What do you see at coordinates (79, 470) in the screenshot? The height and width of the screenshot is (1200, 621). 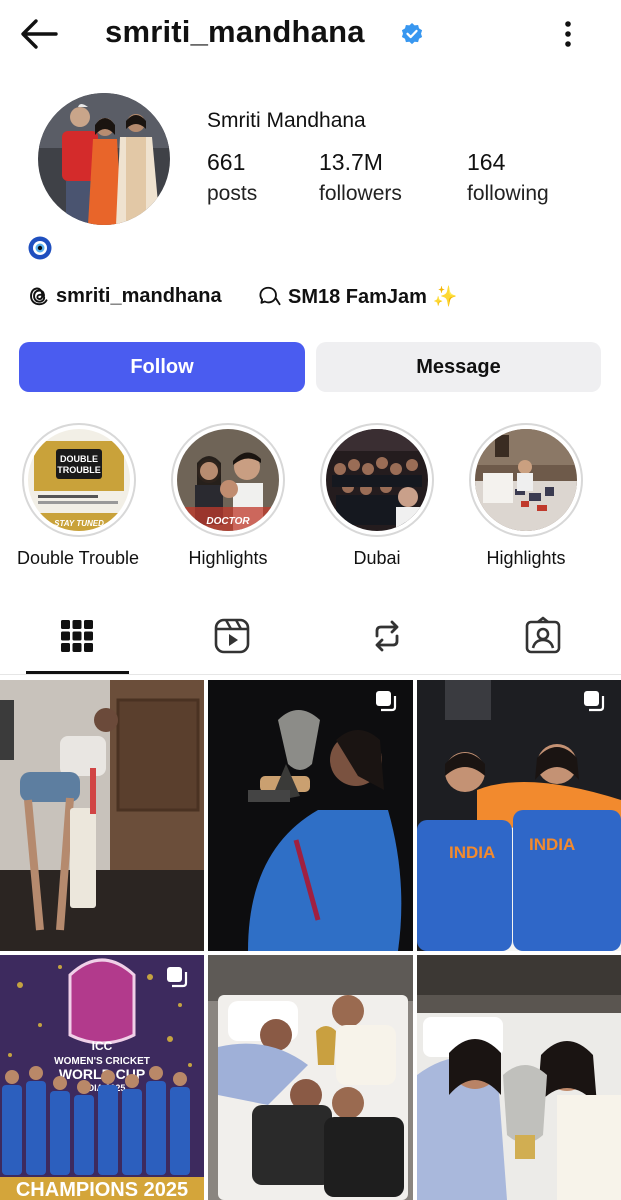 I see `dt-title-line2: TROUBLE` at bounding box center [79, 470].